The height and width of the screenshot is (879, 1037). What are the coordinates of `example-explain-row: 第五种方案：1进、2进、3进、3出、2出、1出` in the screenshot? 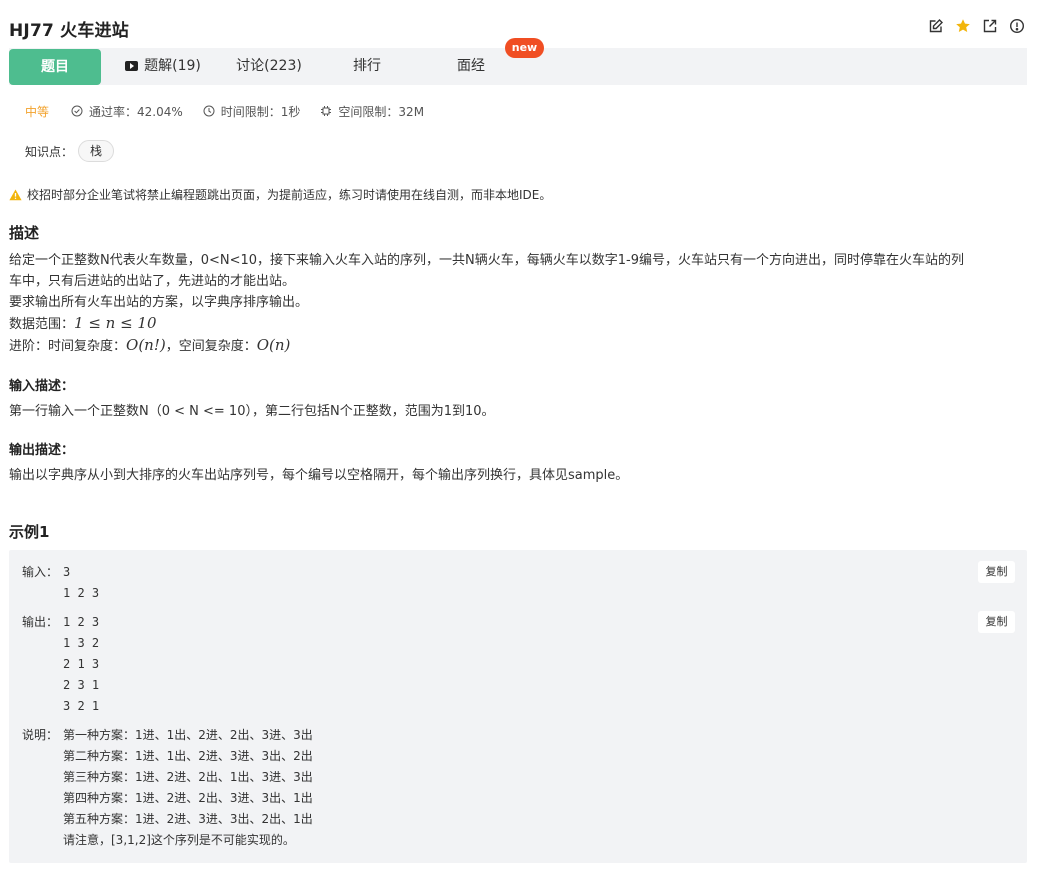 It's located at (167, 819).